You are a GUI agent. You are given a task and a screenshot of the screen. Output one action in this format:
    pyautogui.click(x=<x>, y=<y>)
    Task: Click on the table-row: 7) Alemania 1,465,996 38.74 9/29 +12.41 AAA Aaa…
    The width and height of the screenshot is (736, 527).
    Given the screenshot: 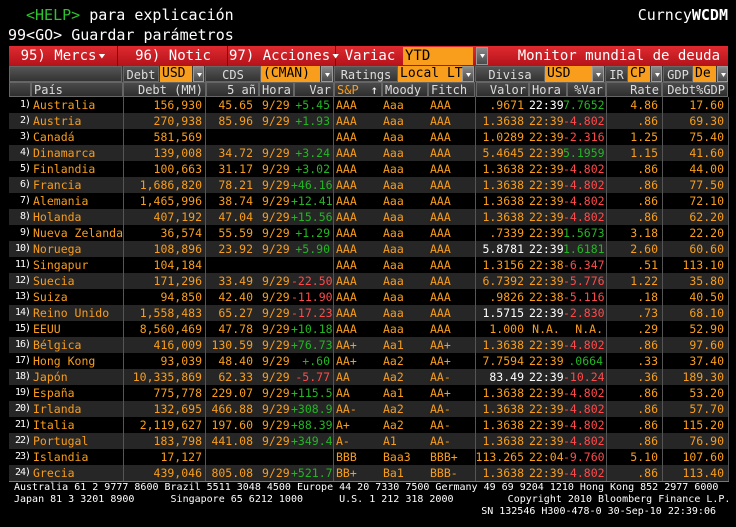 What is the action you would take?
    pyautogui.click(x=368, y=201)
    